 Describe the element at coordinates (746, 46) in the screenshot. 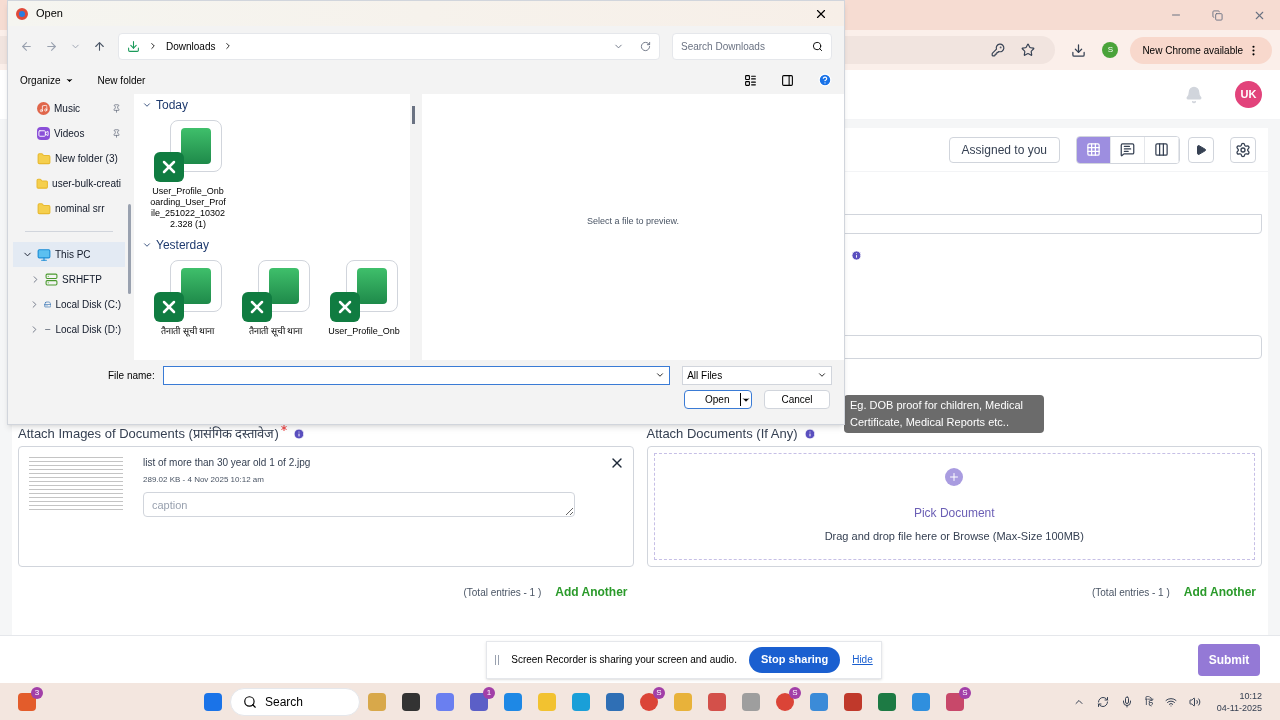

I see `search-field: Search Downloads` at that location.